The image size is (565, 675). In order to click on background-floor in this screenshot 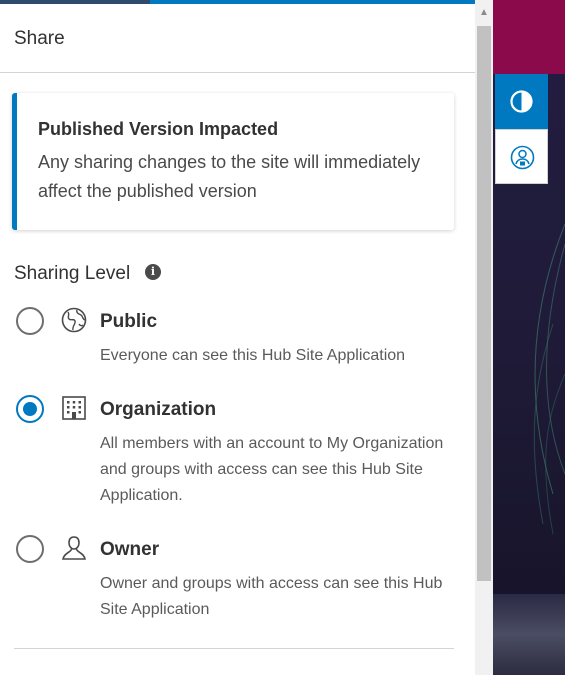, I will do `click(529, 634)`.